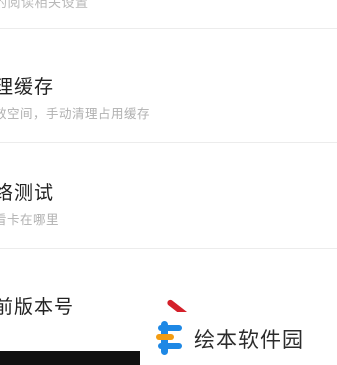 The width and height of the screenshot is (337, 365). Describe the element at coordinates (30, 219) in the screenshot. I see `network-test-subtitle: 看卡在哪里` at that location.